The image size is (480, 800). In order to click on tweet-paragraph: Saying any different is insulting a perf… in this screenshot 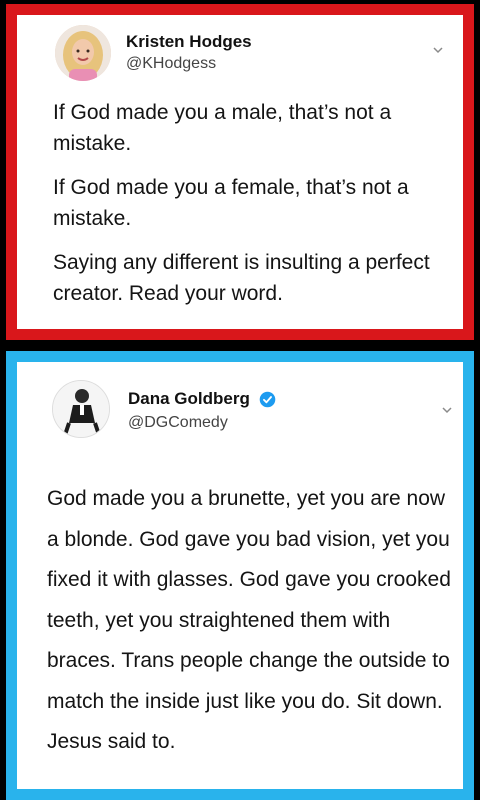, I will do `click(241, 278)`.